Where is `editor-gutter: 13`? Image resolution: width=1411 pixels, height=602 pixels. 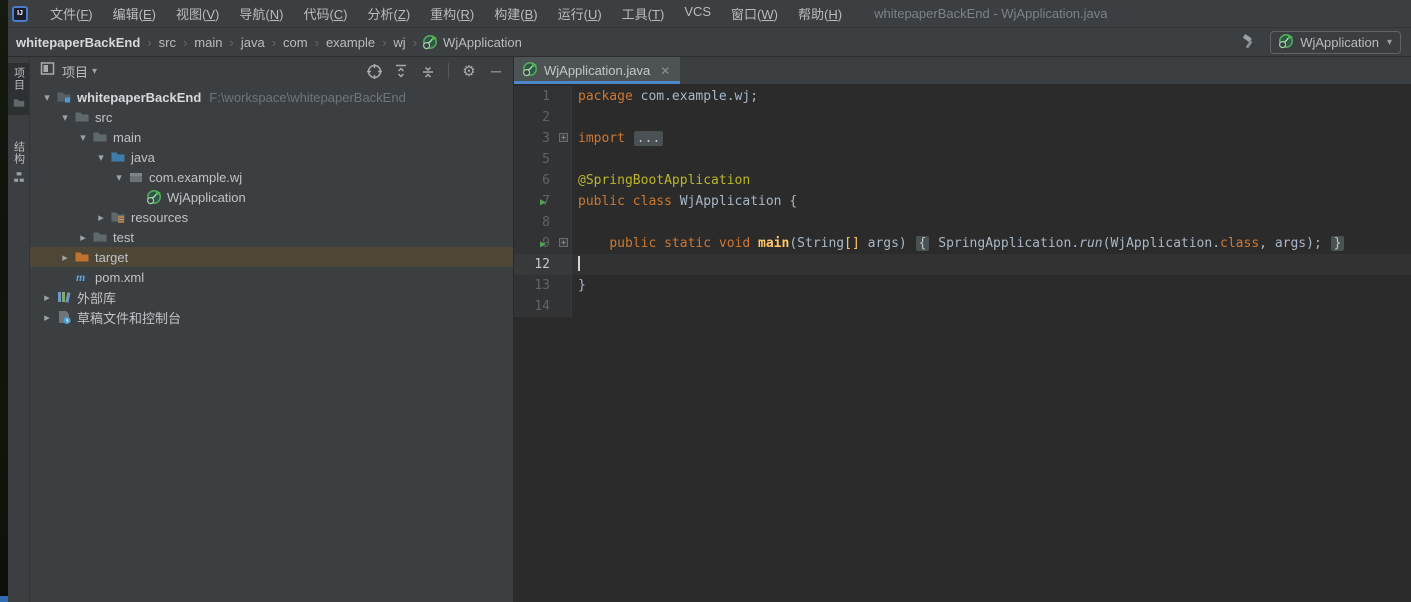
editor-gutter: 13 is located at coordinates (542, 285).